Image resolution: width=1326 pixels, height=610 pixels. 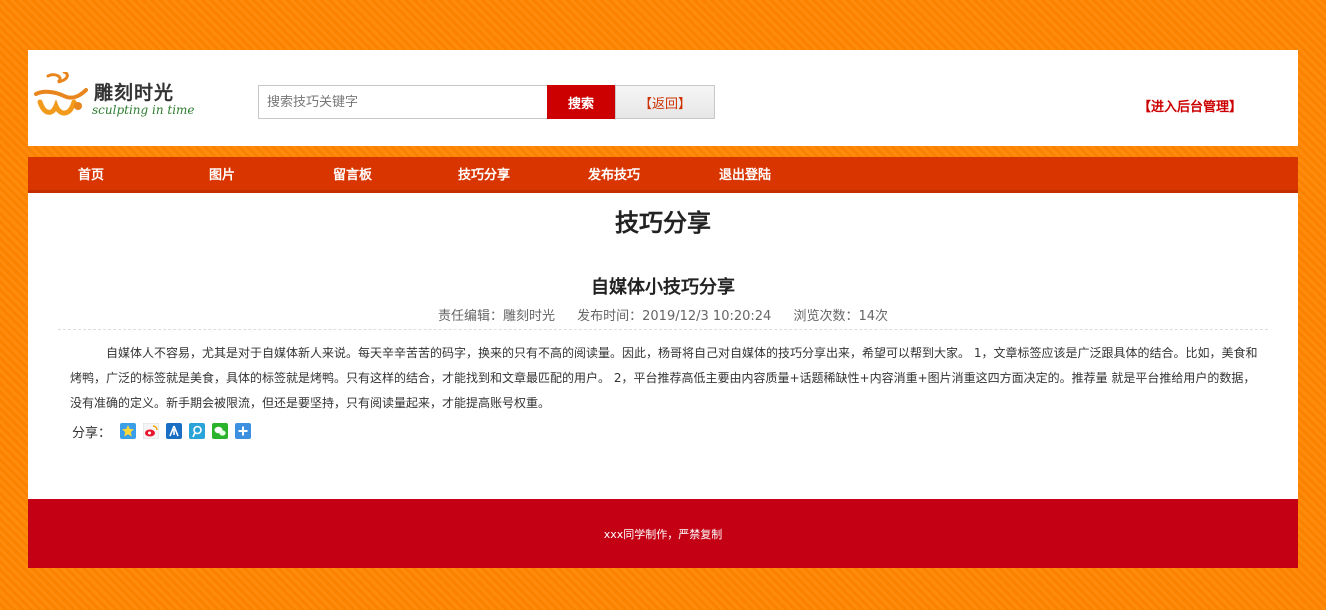 What do you see at coordinates (674, 316) in the screenshot?
I see `article-publish-time: 发布时间：2019/12/3 10:20:24` at bounding box center [674, 316].